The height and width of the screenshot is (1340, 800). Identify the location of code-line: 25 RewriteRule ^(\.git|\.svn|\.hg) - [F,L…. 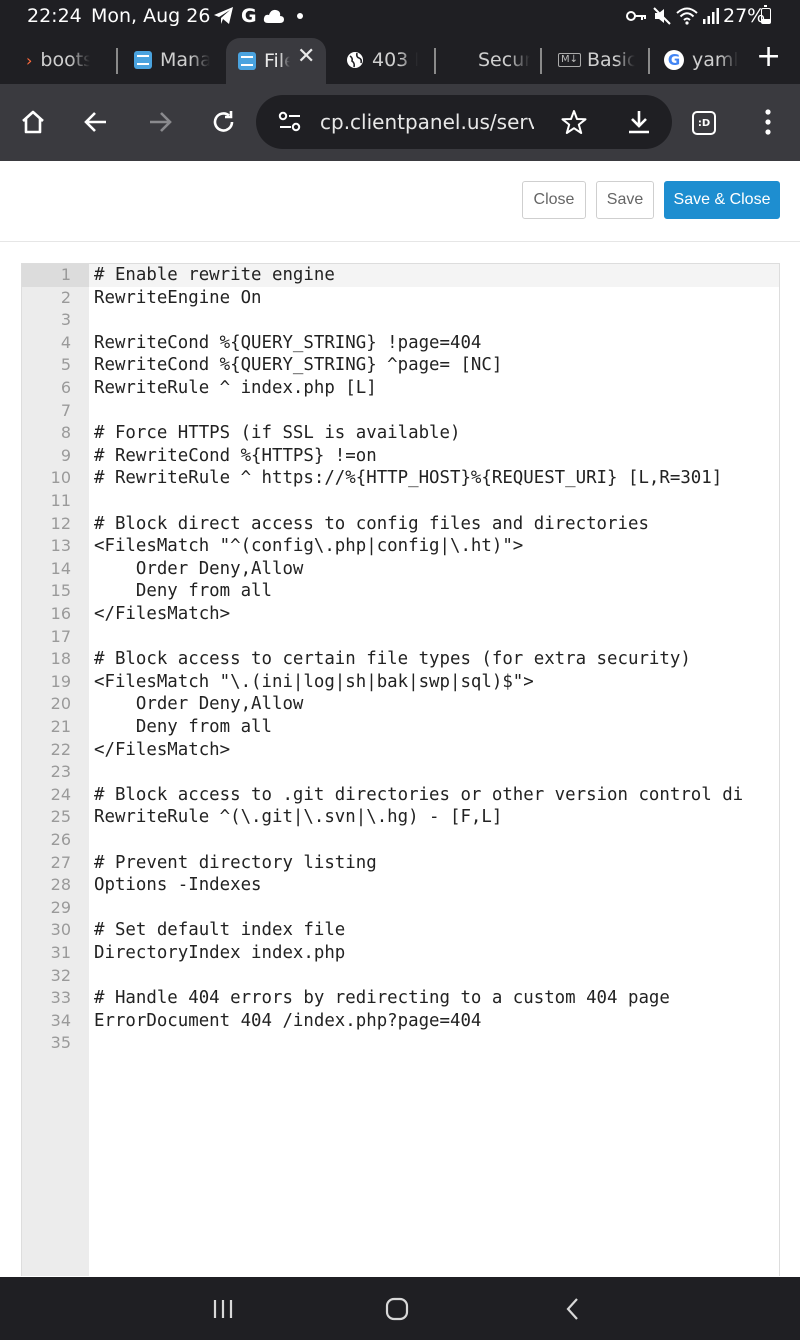
(400, 817).